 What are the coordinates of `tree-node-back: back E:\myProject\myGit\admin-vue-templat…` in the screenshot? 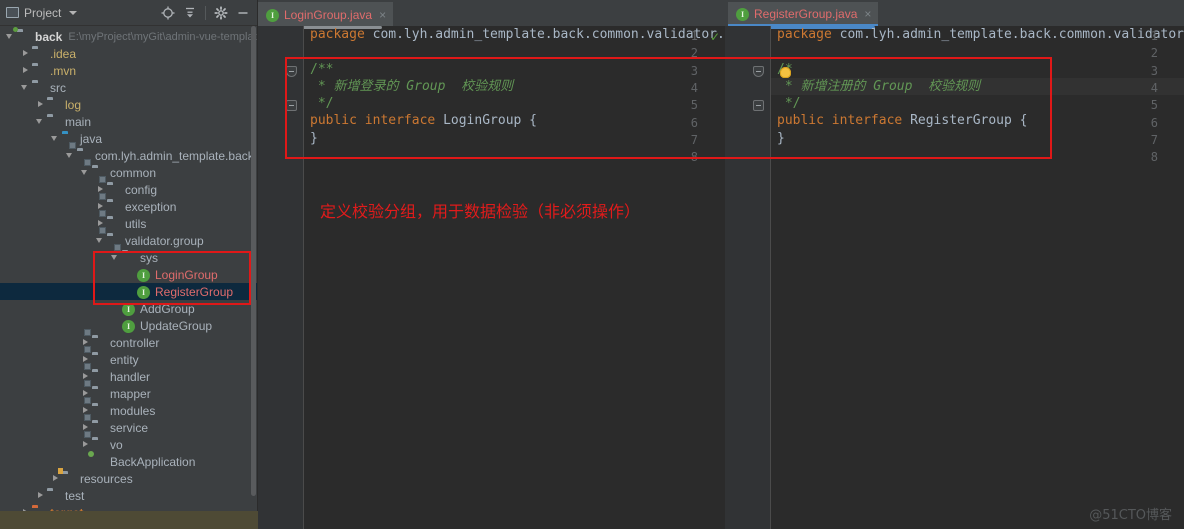 It's located at (128, 36).